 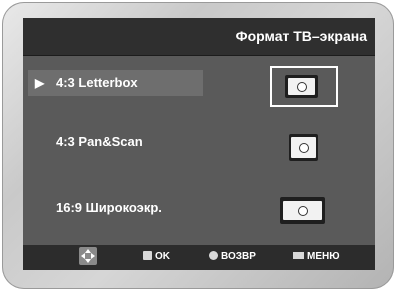 I want to click on menu-key-icon, so click(x=298, y=255).